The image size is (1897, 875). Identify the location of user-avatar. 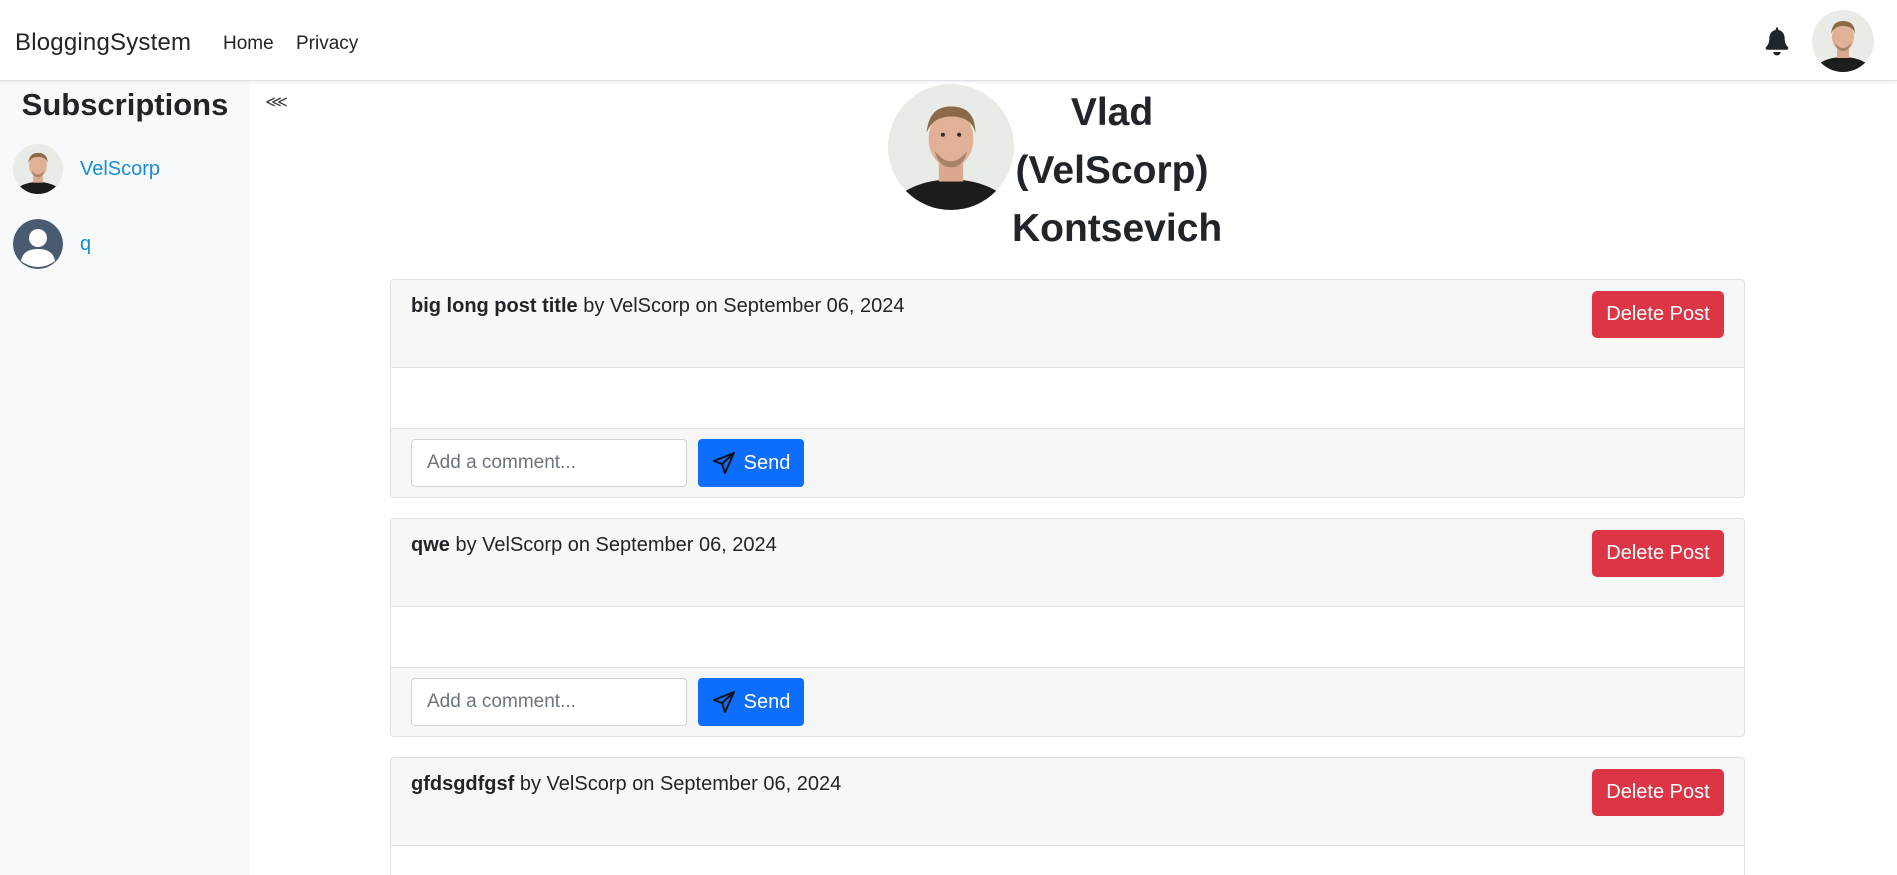
(1843, 41).